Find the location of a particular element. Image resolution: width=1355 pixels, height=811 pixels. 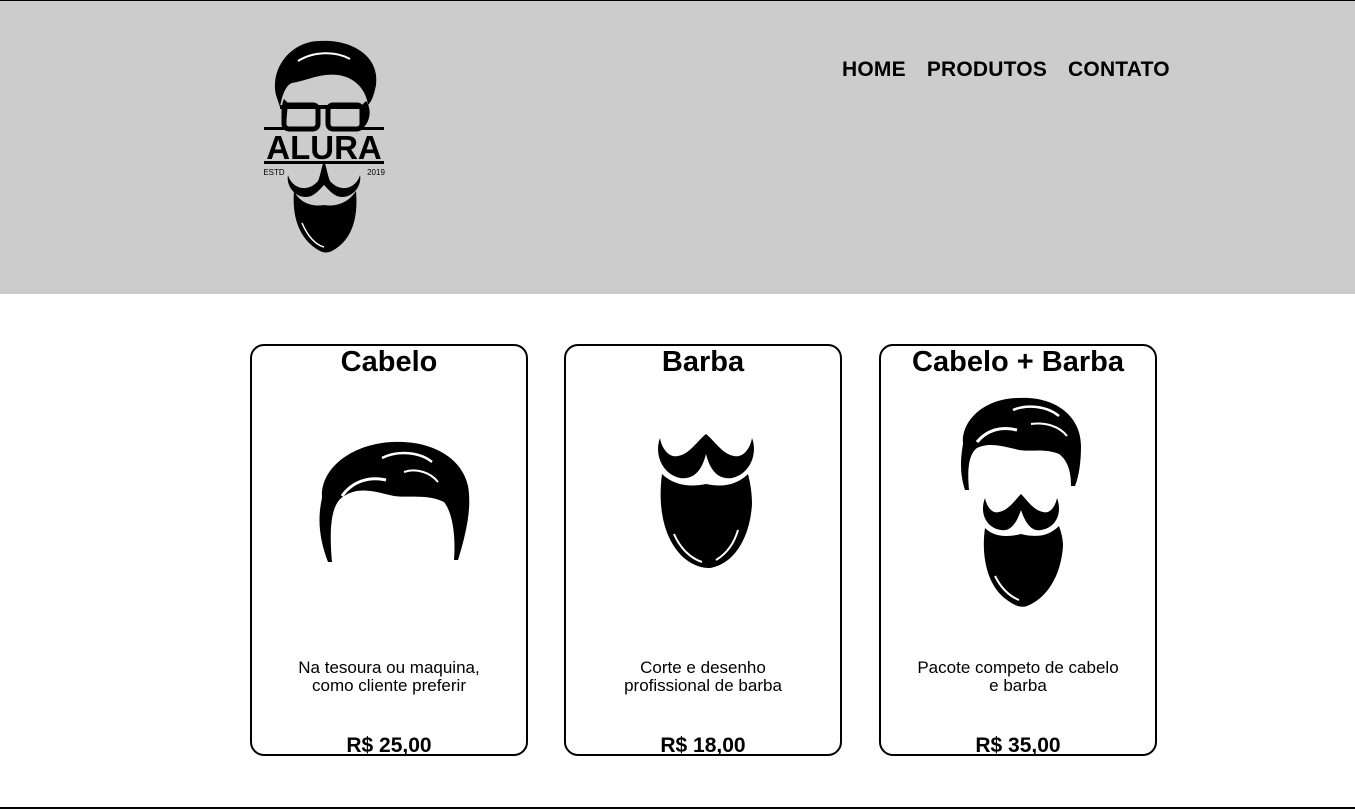

nav-produtos-link: PRODUTOS is located at coordinates (987, 70).